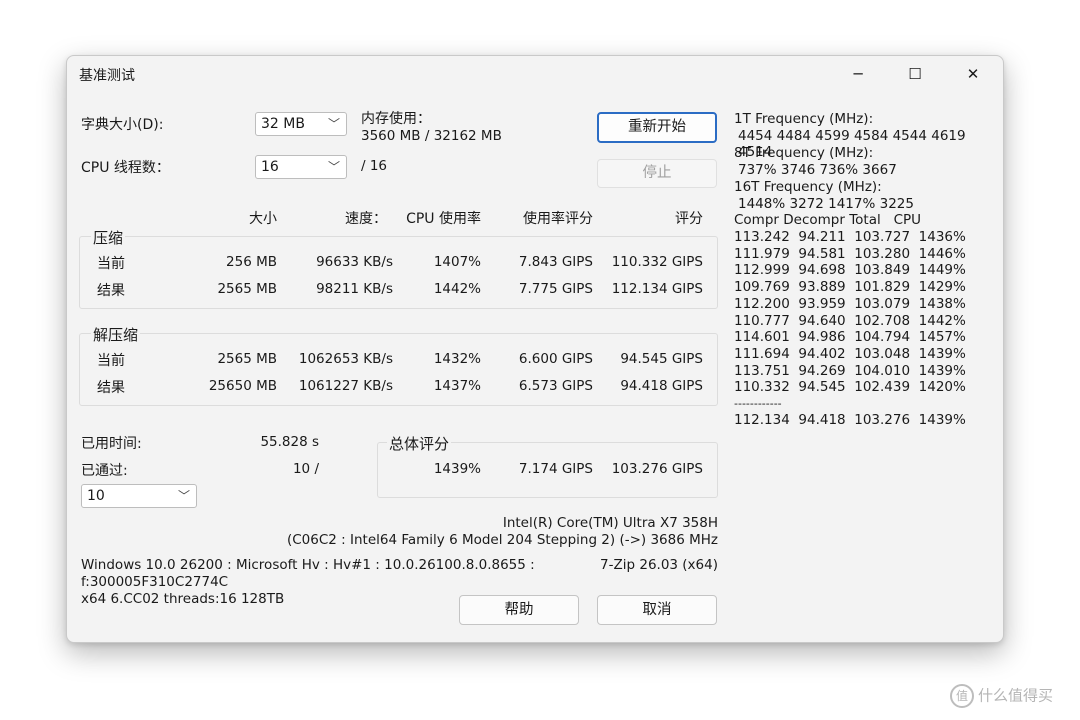 The width and height of the screenshot is (1080, 720). Describe the element at coordinates (1016, 695) in the screenshot. I see `watermark-text: 什么值得买` at that location.